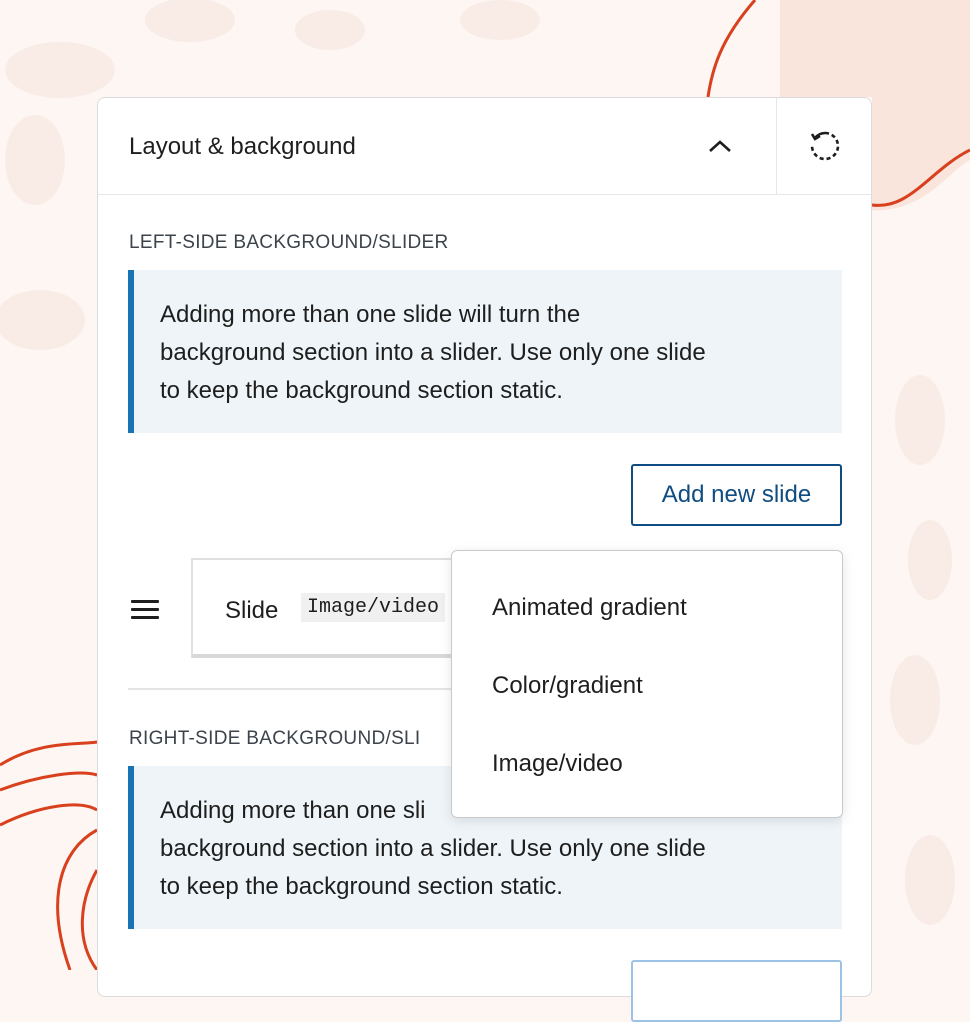  What do you see at coordinates (252, 610) in the screenshot?
I see `slide-label: Slide` at bounding box center [252, 610].